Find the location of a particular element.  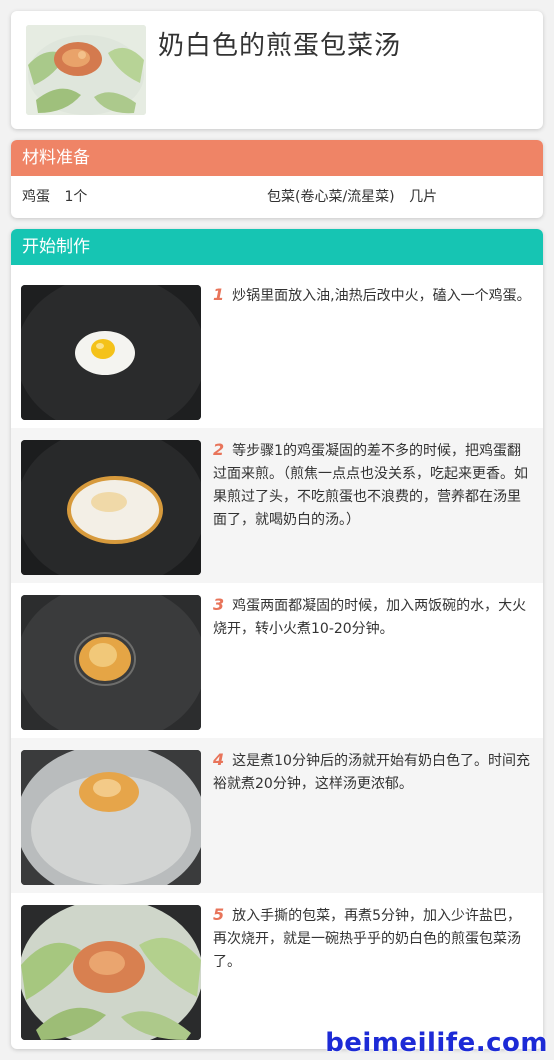

recipe-header-card: 奶白色的煎蛋包菜汤 is located at coordinates (277, 70).